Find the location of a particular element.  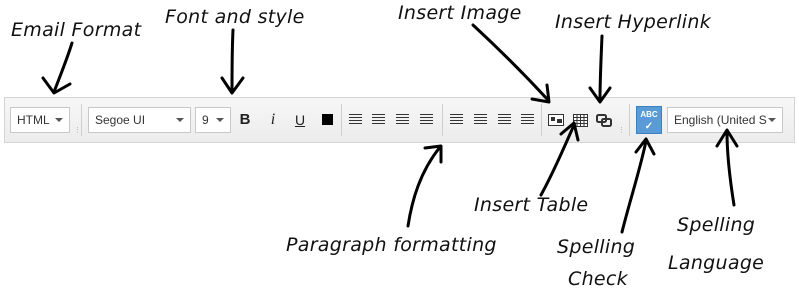

numbered-list-button is located at coordinates (356, 120).